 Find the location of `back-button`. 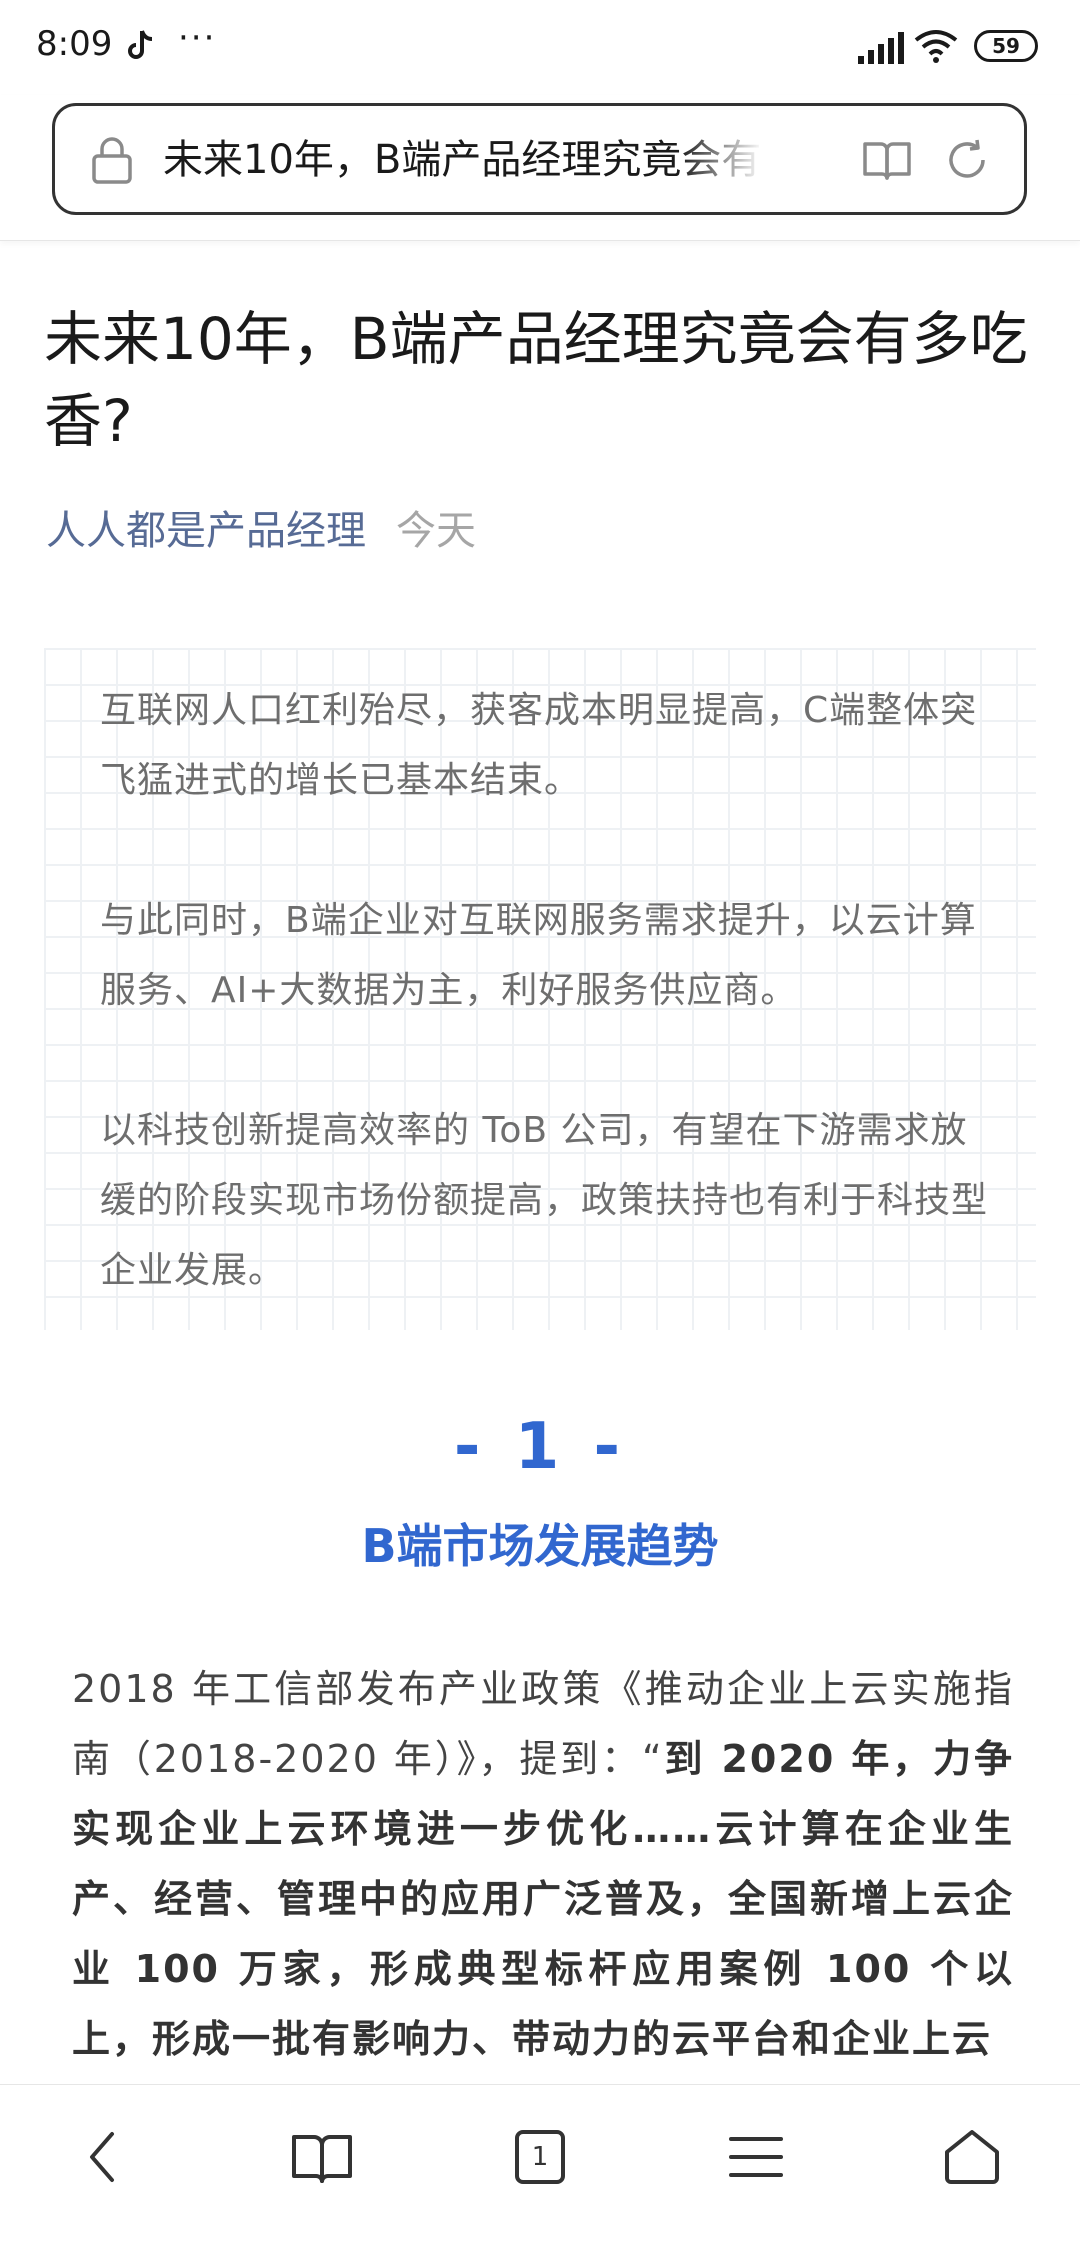

back-button is located at coordinates (104, 2157).